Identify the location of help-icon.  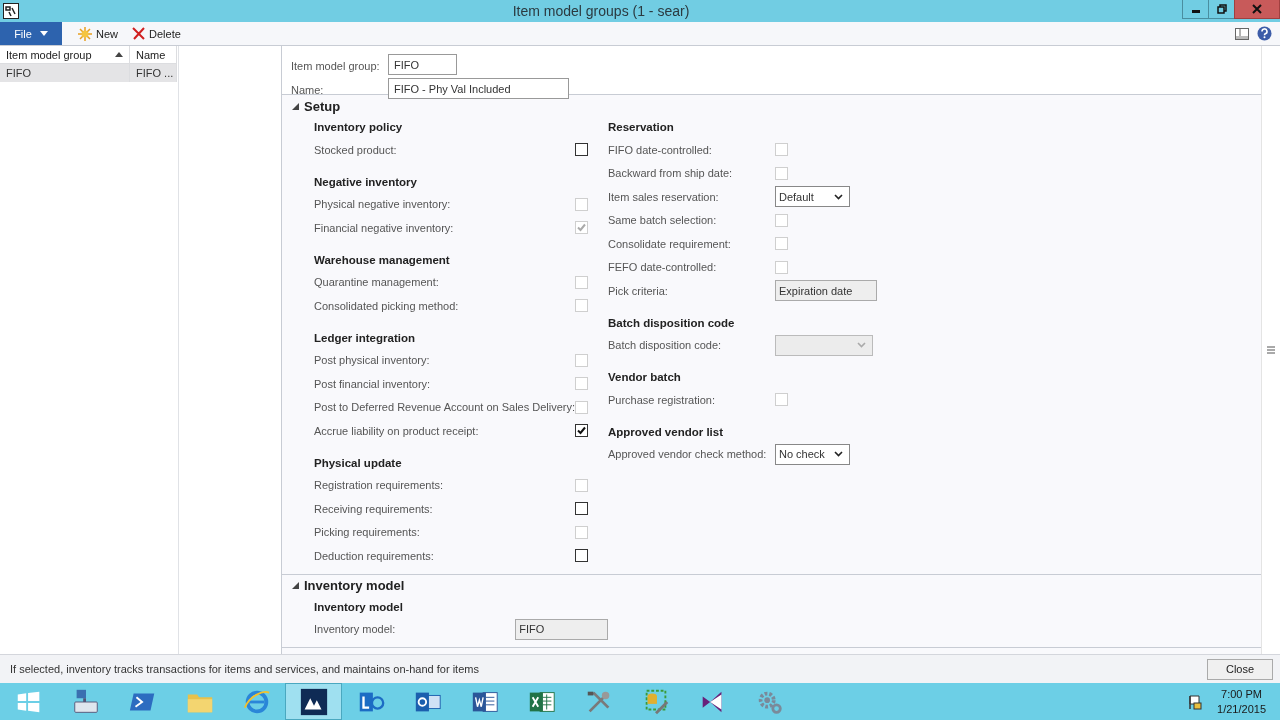
(1264, 33).